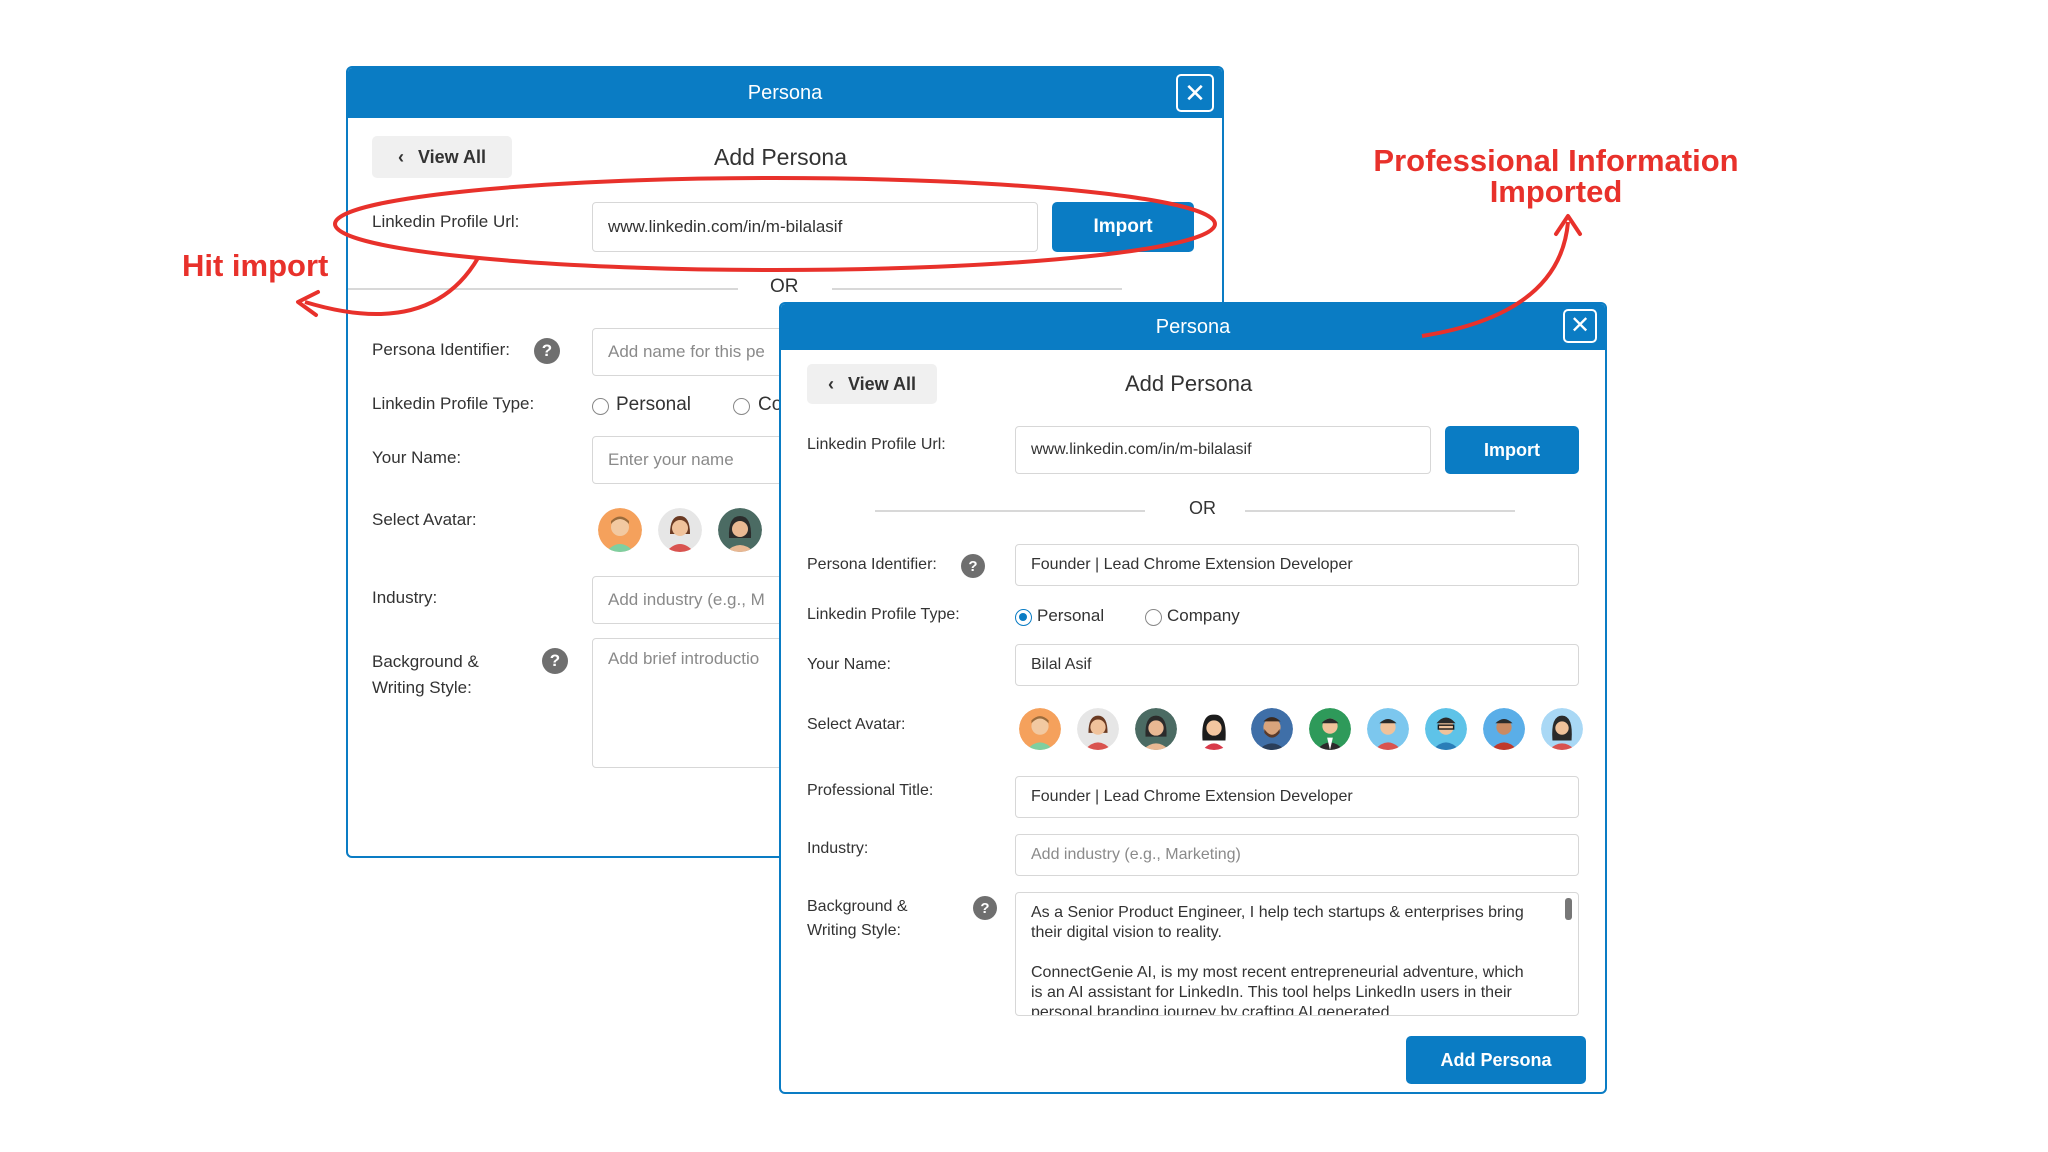 The width and height of the screenshot is (2048, 1152). I want to click on company-radio-label: Company, so click(1203, 615).